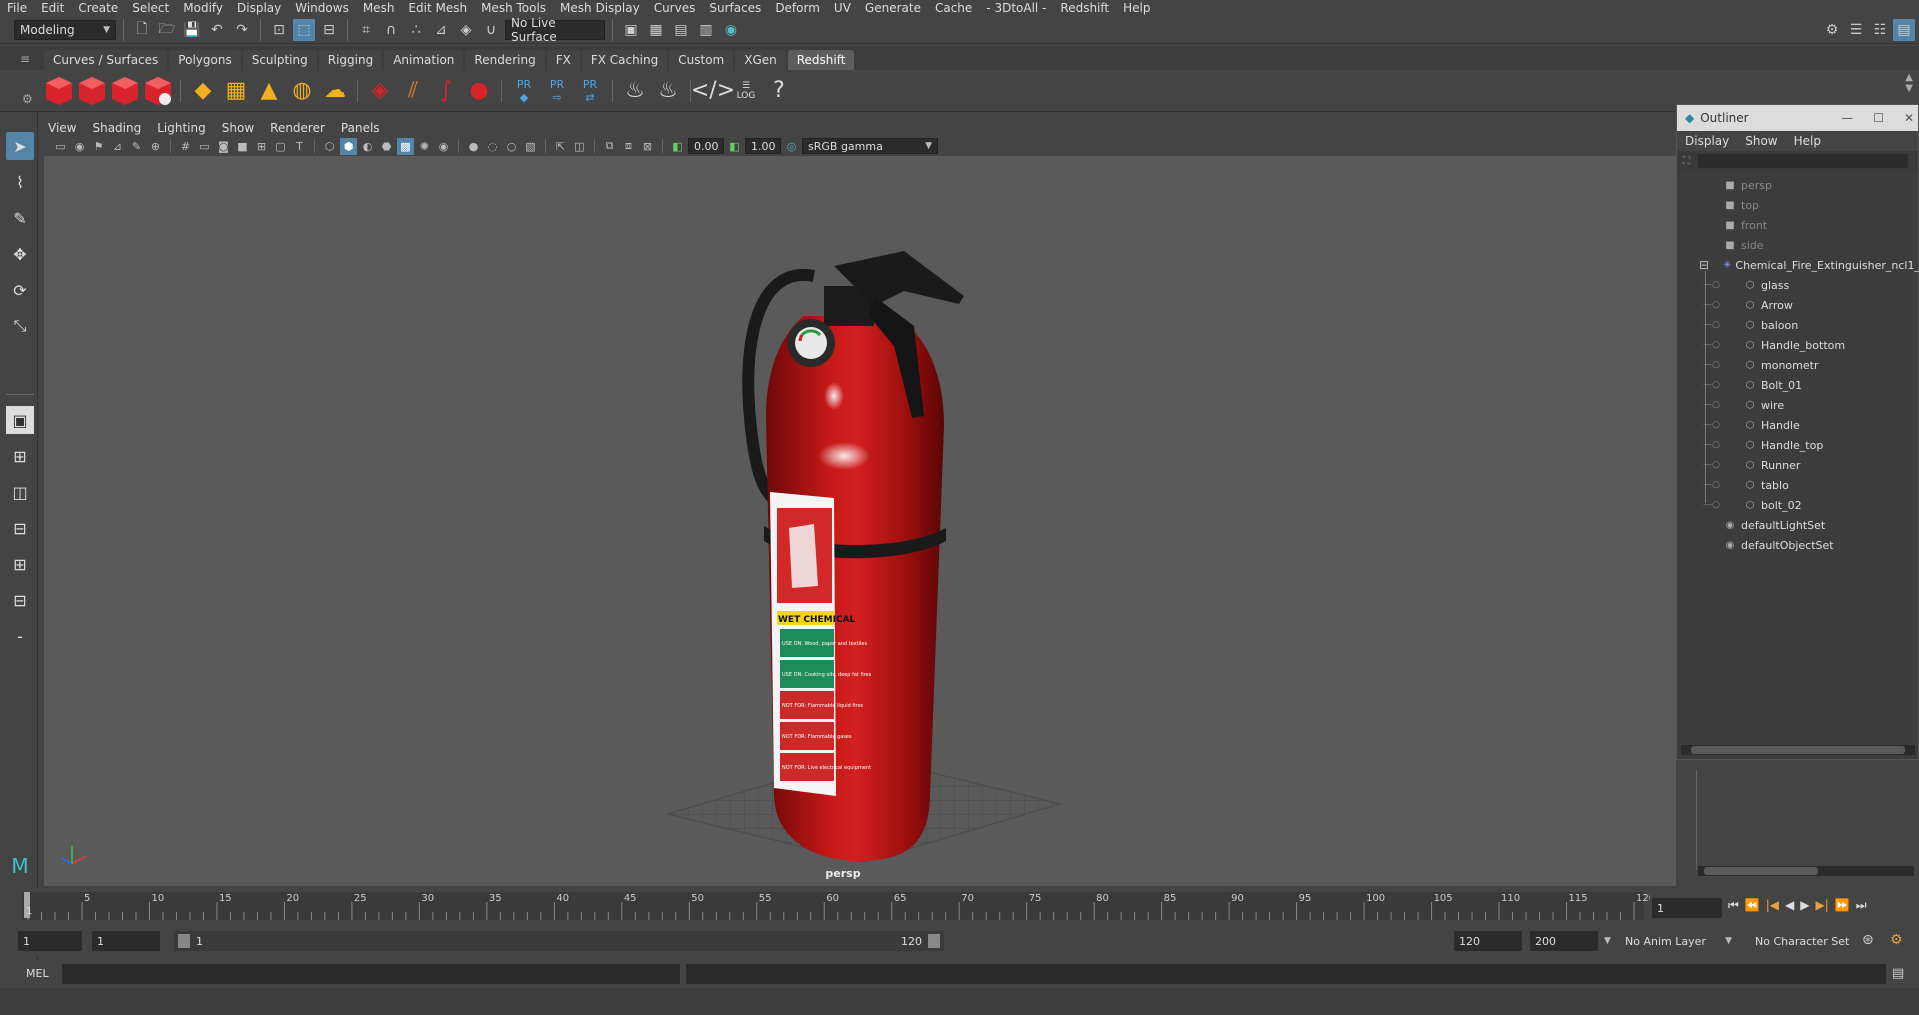  Describe the element at coordinates (713, 91) in the screenshot. I see `redshift-script-icon: </>` at that location.